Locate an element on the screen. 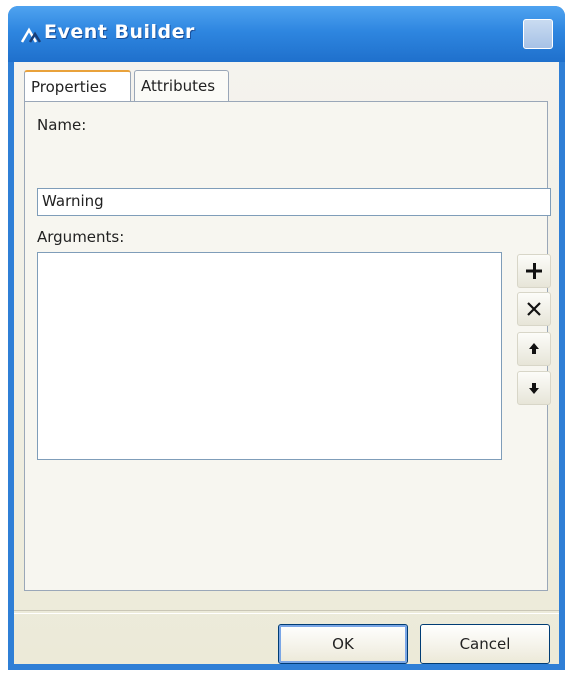 The width and height of the screenshot is (569, 674). close-x-icon is located at coordinates (534, 309).